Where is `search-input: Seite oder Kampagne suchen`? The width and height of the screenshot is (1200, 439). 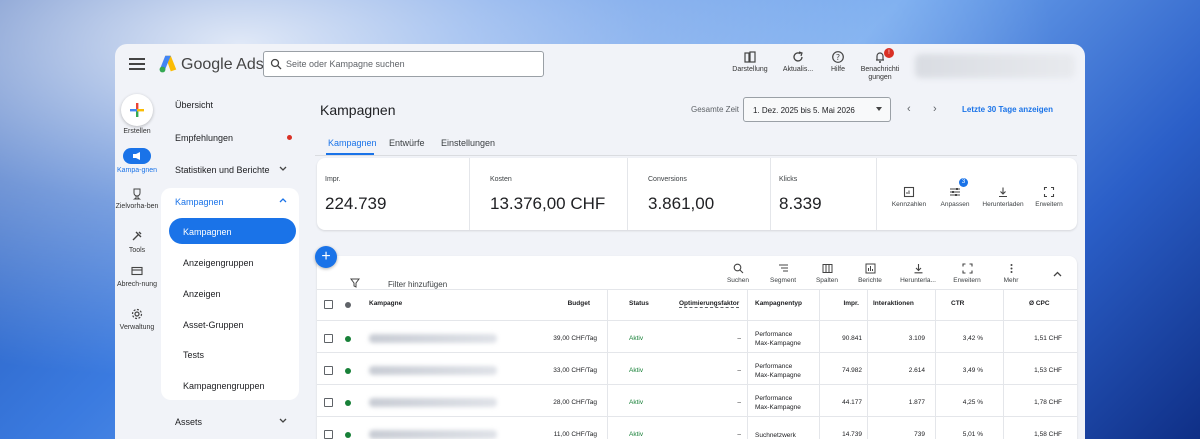
search-input: Seite oder Kampagne suchen is located at coordinates (403, 64).